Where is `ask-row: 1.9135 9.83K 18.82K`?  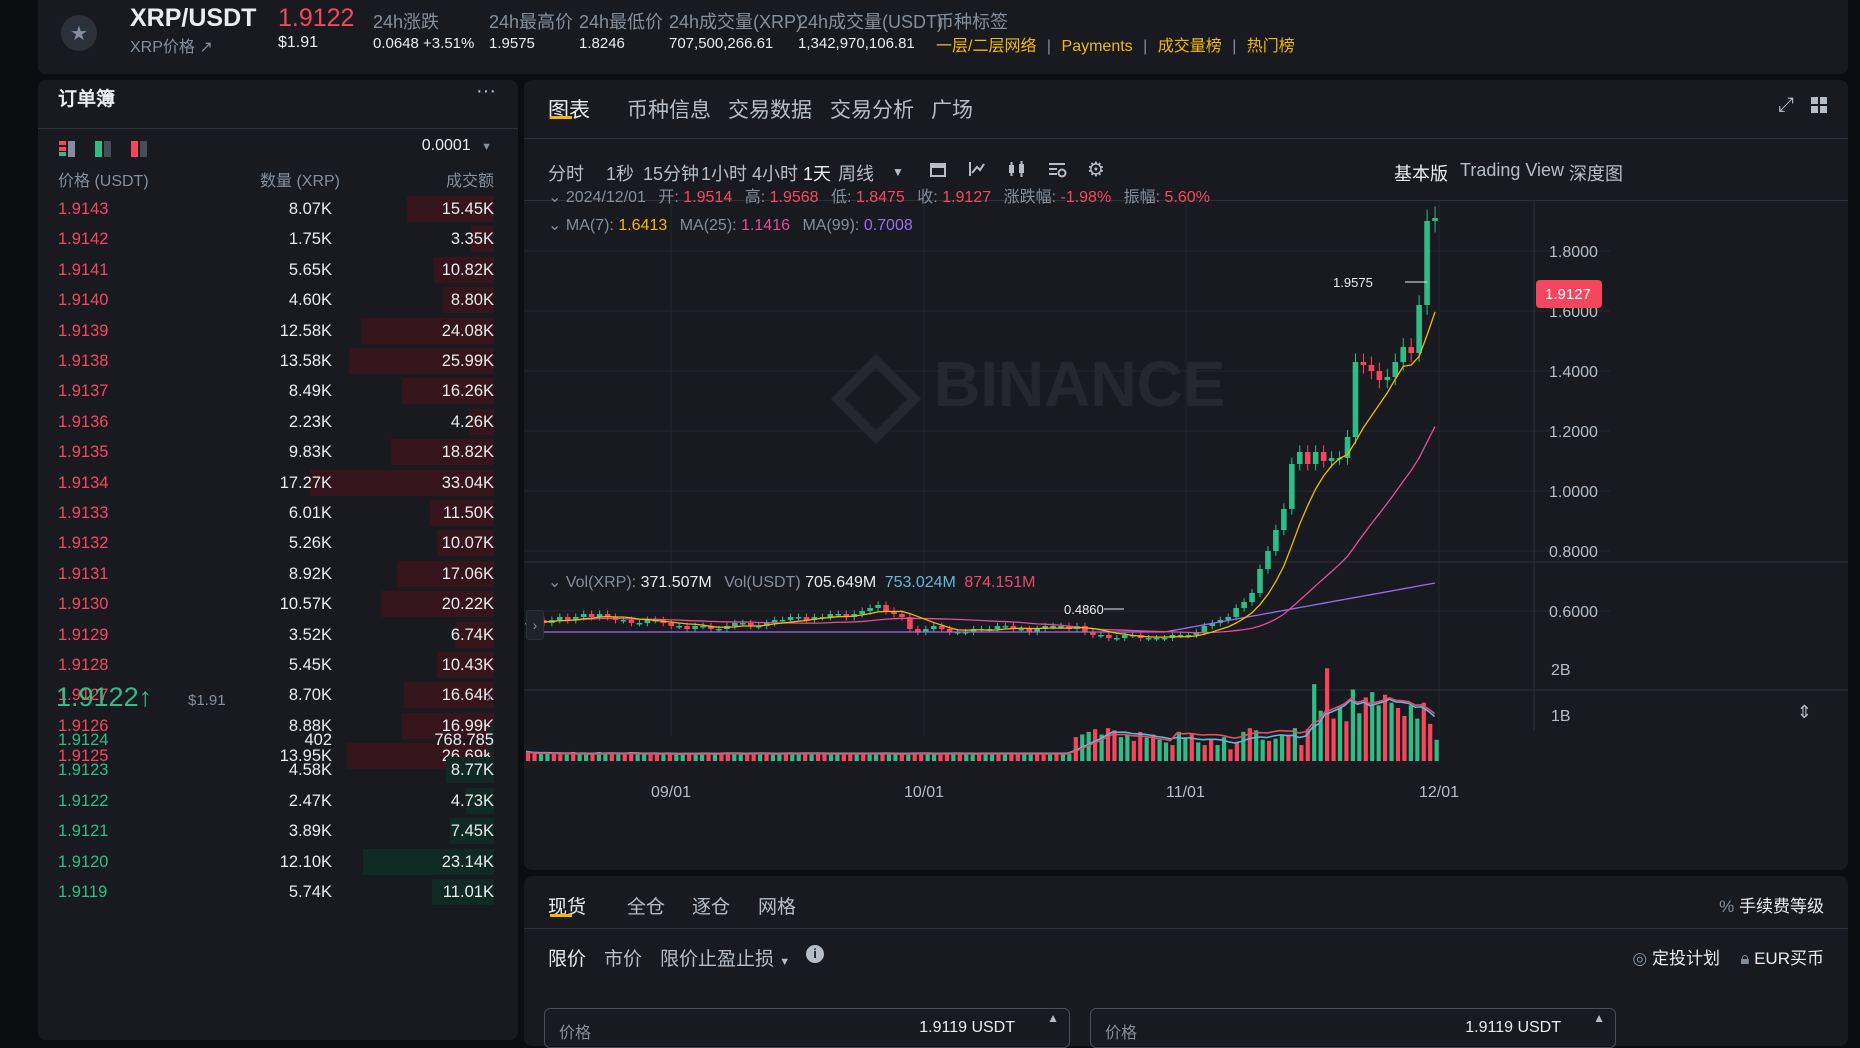
ask-row: 1.9135 9.83K 18.82K is located at coordinates (278, 452).